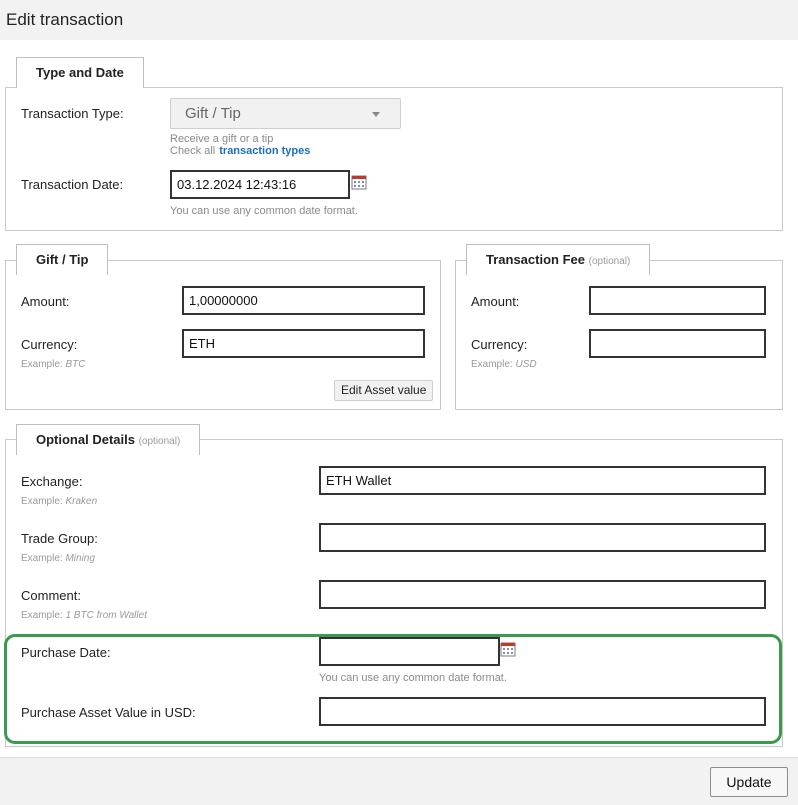 This screenshot has height=805, width=798. I want to click on exchange-example: Example: Kraken, so click(59, 501).